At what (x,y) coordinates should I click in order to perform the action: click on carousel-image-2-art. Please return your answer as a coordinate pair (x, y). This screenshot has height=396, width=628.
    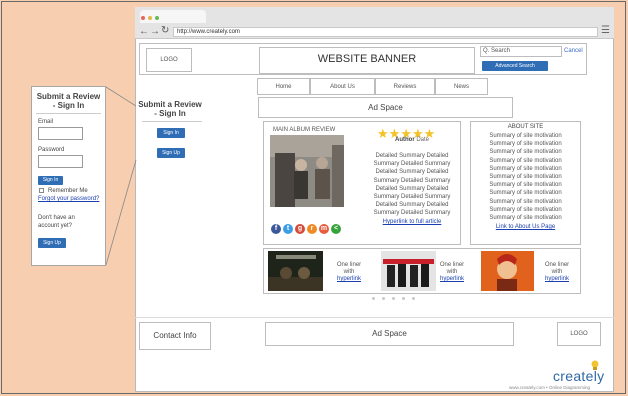
    Looking at the image, I should click on (408, 271).